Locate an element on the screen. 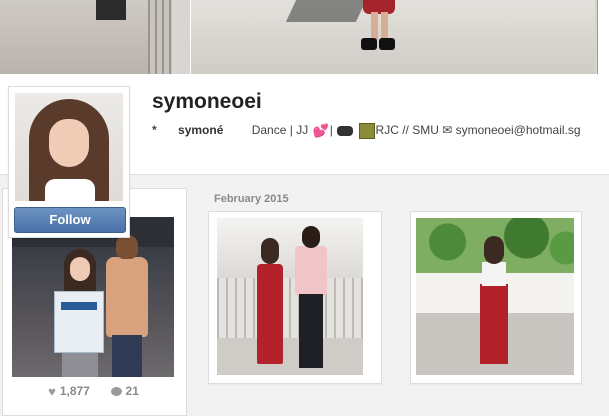 The width and height of the screenshot is (609, 416). two-hearts-icon: 💕 is located at coordinates (320, 130).